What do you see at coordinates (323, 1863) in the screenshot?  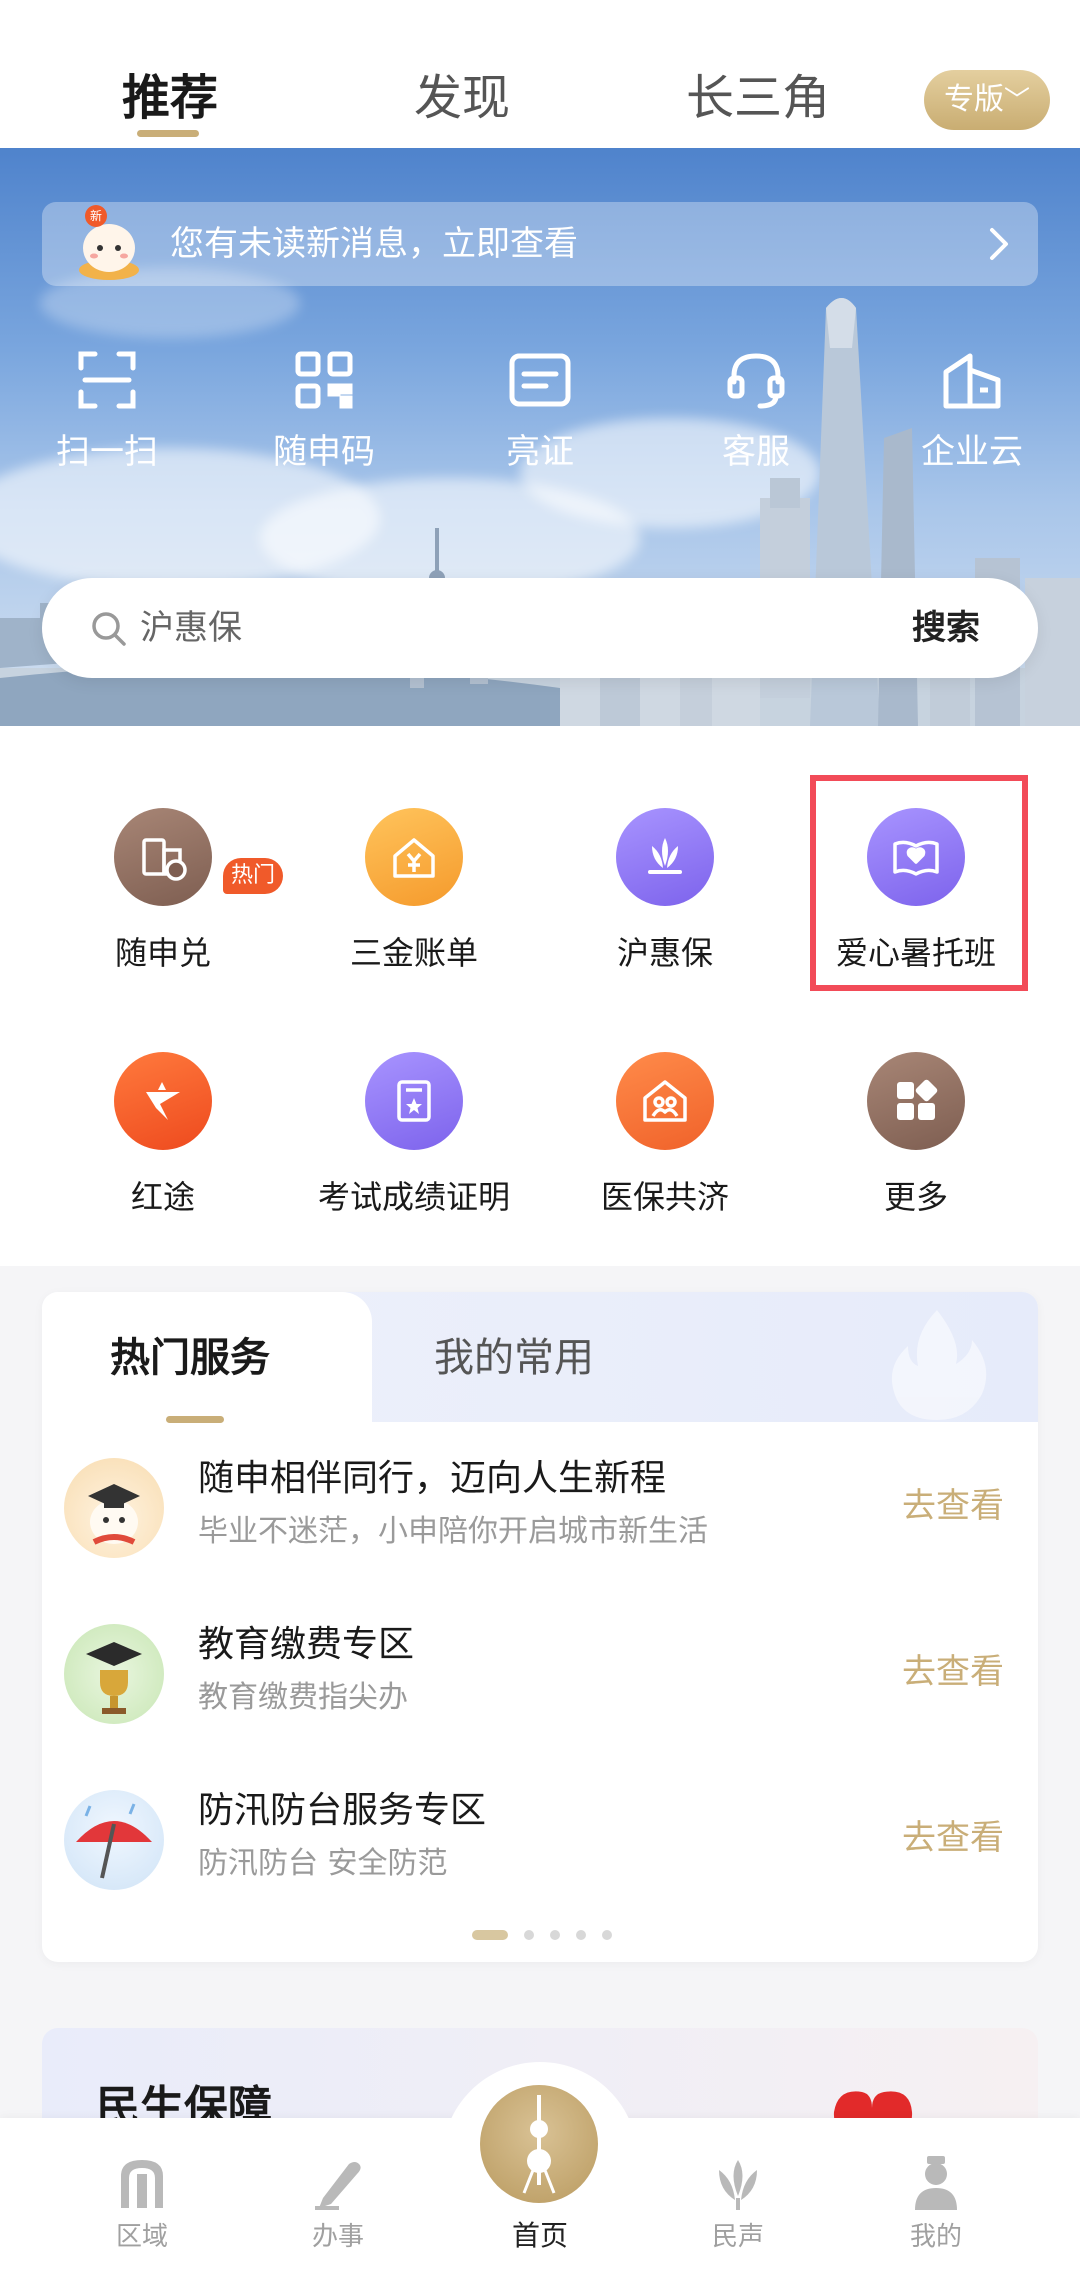 I see `list-item-subtitle: 防汛防台 安全防范` at bounding box center [323, 1863].